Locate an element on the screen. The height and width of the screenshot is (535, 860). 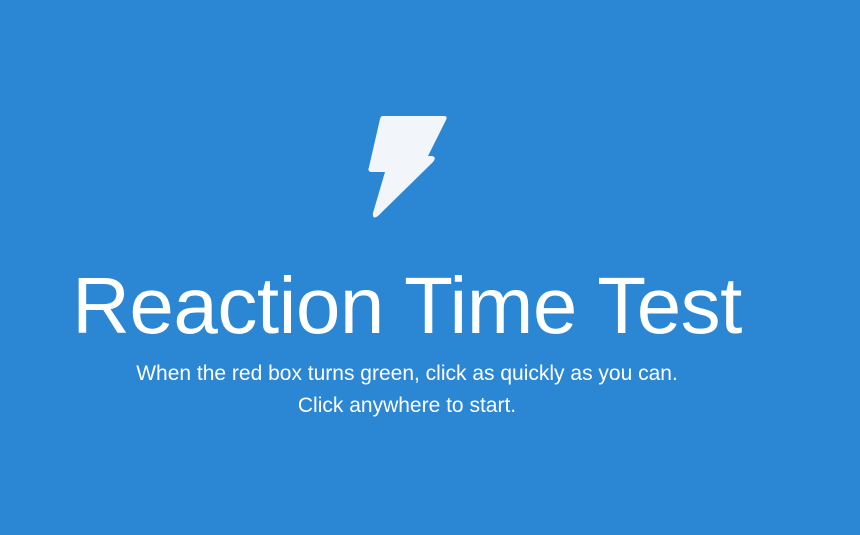
page-title: Reaction Time Test is located at coordinates (407, 305).